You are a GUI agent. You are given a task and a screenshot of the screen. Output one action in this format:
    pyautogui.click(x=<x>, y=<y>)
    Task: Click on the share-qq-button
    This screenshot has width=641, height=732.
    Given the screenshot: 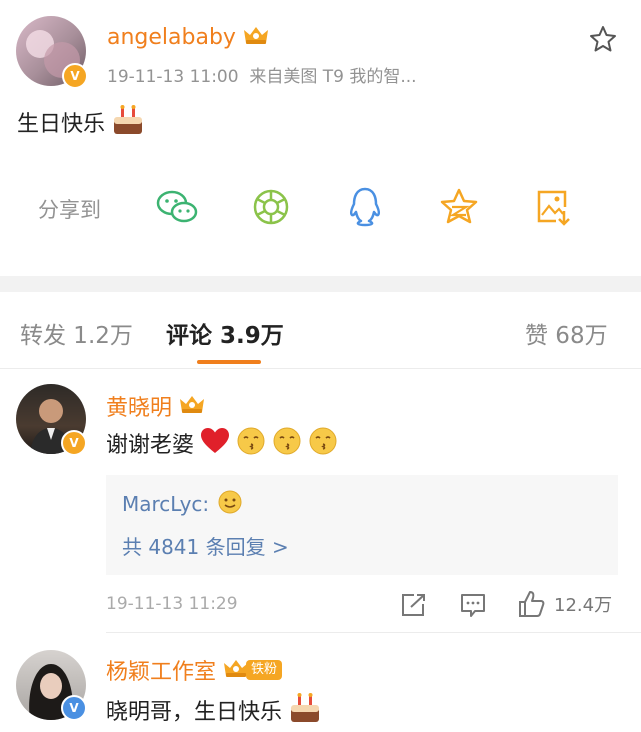 What is the action you would take?
    pyautogui.click(x=365, y=207)
    